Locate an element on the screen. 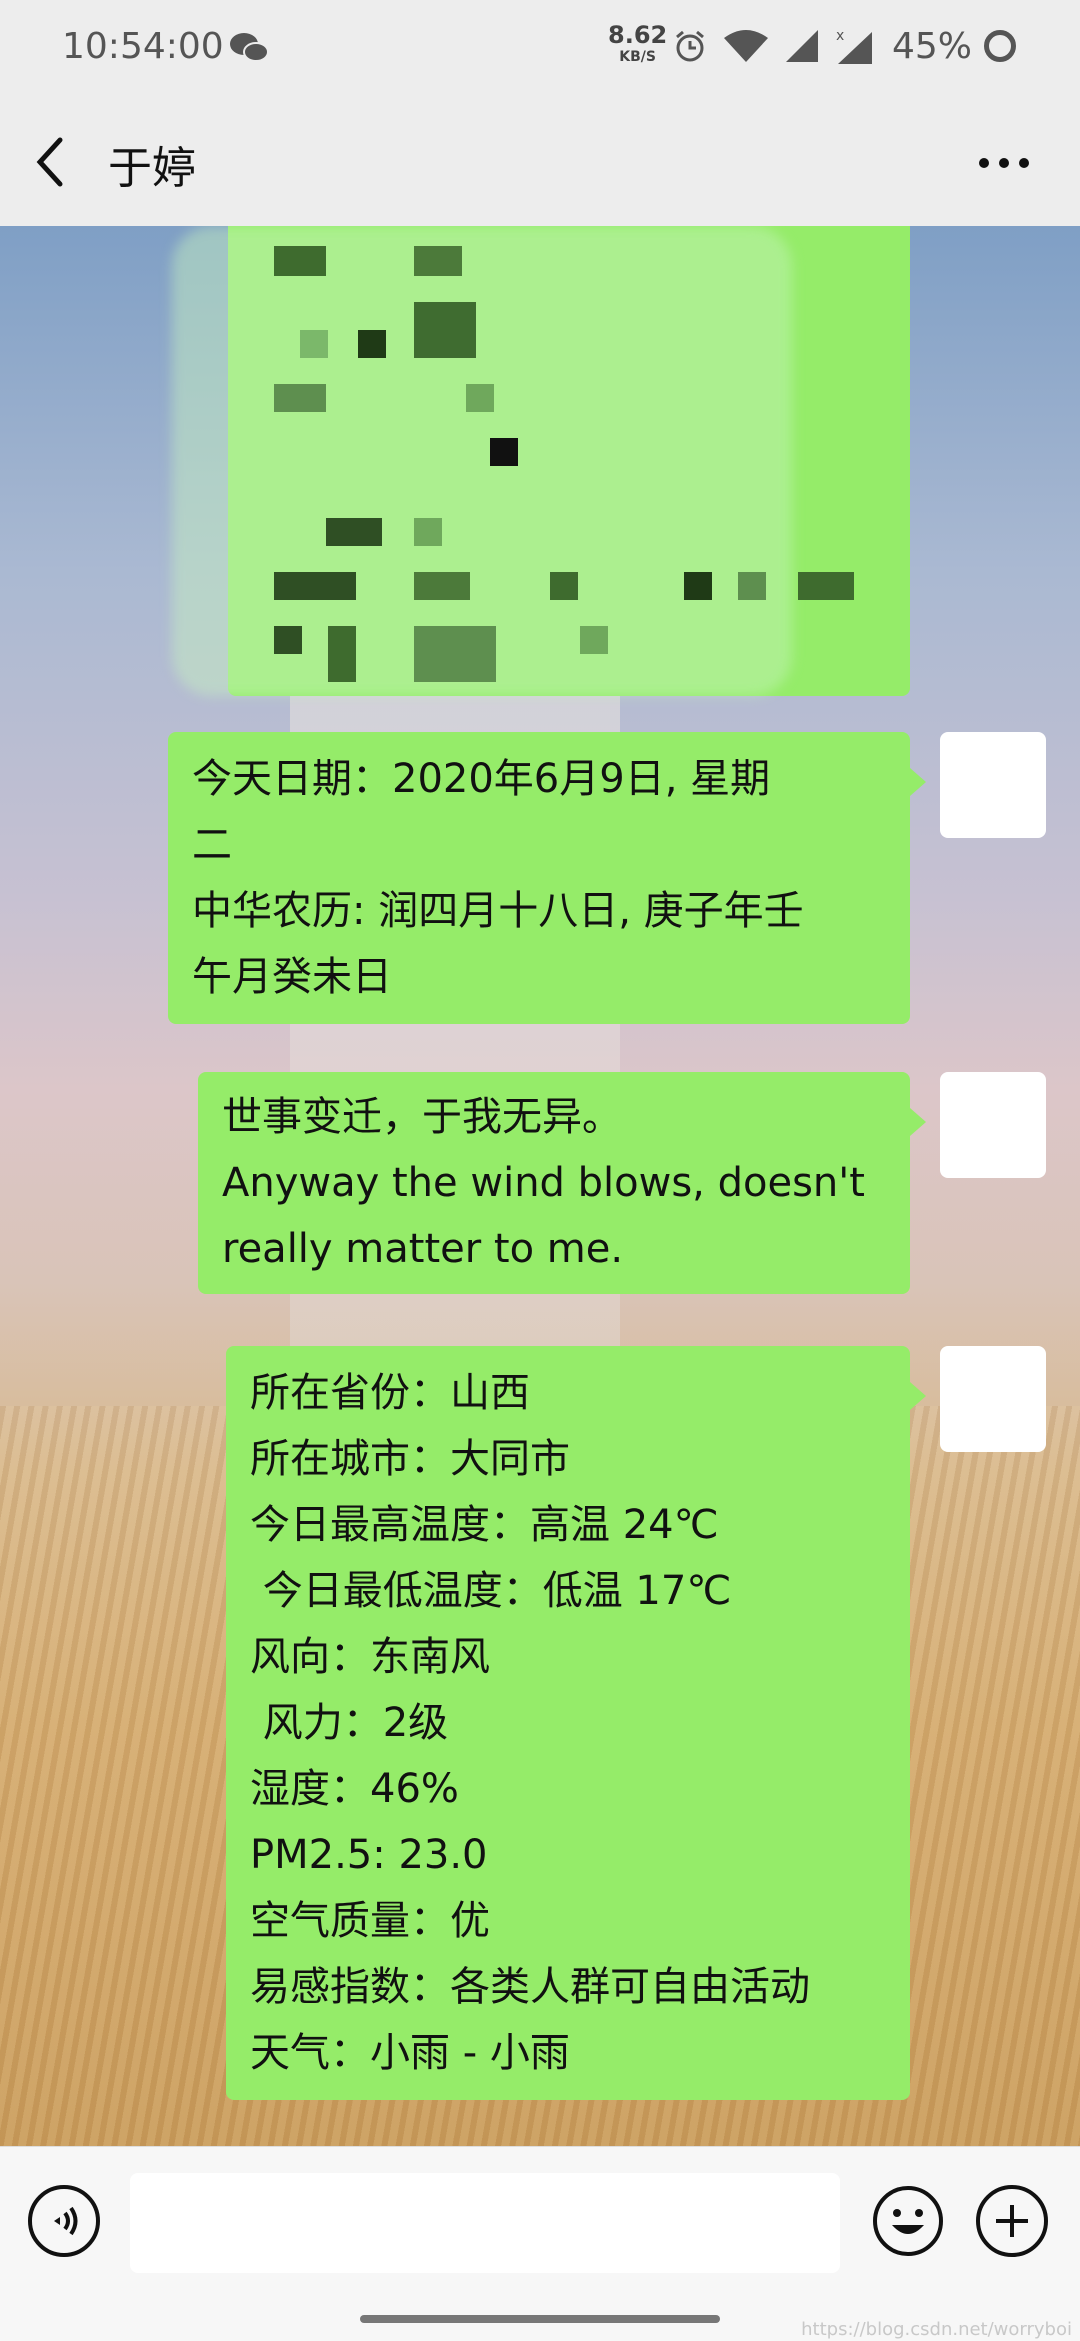 This screenshot has height=2341, width=1080. message-line: 今天日期：2020年6月9日, 星期 is located at coordinates (481, 779).